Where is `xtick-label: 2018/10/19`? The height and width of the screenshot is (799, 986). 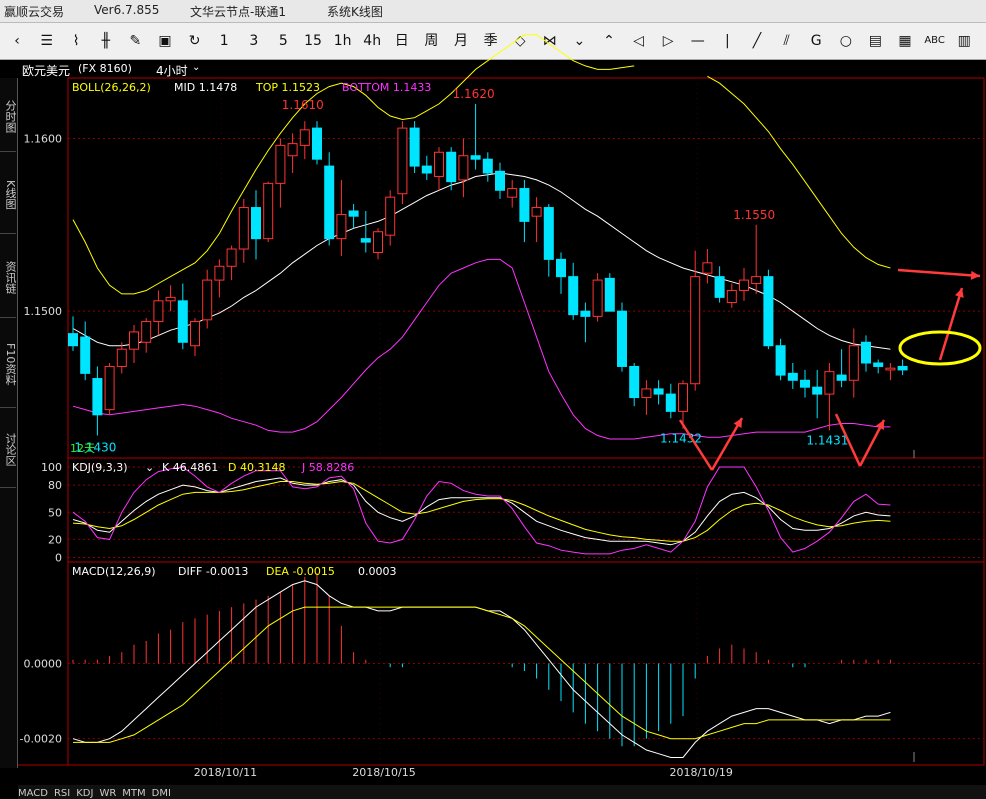 xtick-label: 2018/10/19 is located at coordinates (700, 772).